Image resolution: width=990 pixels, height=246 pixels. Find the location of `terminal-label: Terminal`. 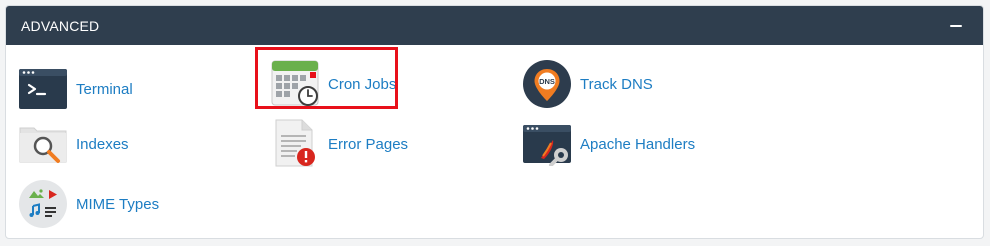

terminal-label: Terminal is located at coordinates (104, 89).